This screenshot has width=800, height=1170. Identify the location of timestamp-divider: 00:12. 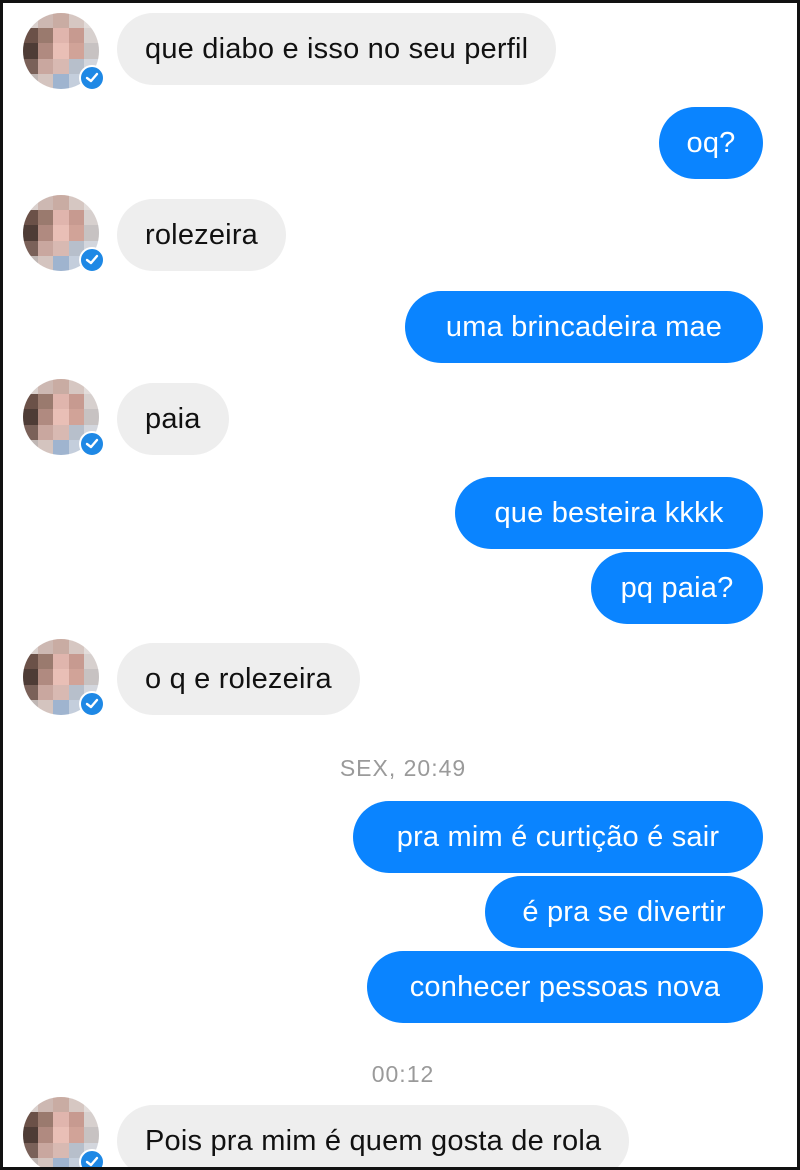
(403, 1074).